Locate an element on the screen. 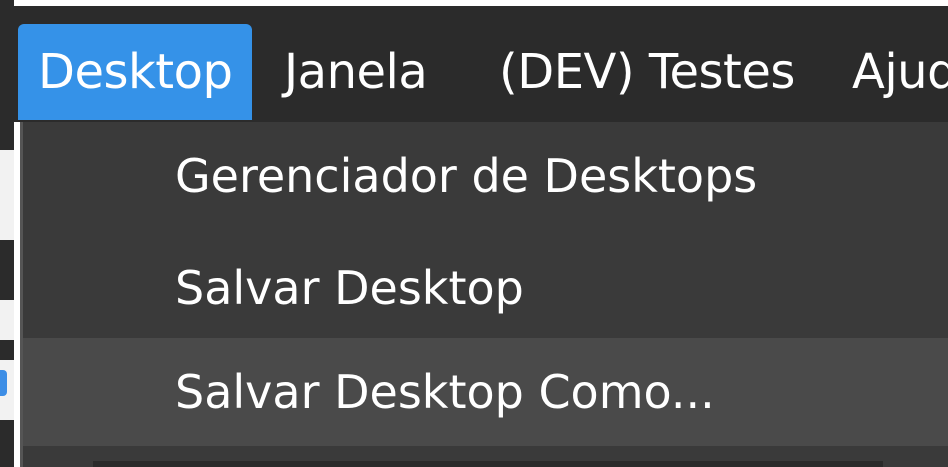  menu-desktop: Desktop is located at coordinates (135, 72).